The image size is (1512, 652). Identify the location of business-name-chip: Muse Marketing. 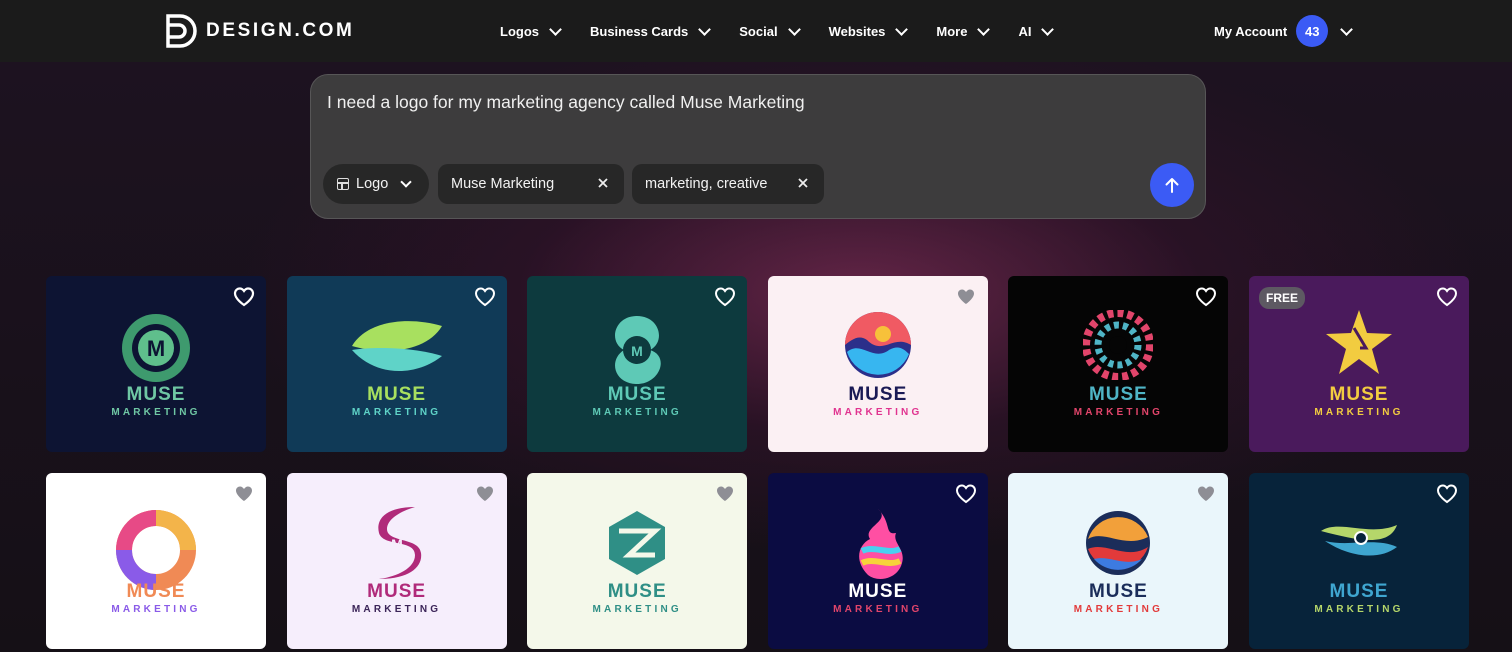
(531, 184).